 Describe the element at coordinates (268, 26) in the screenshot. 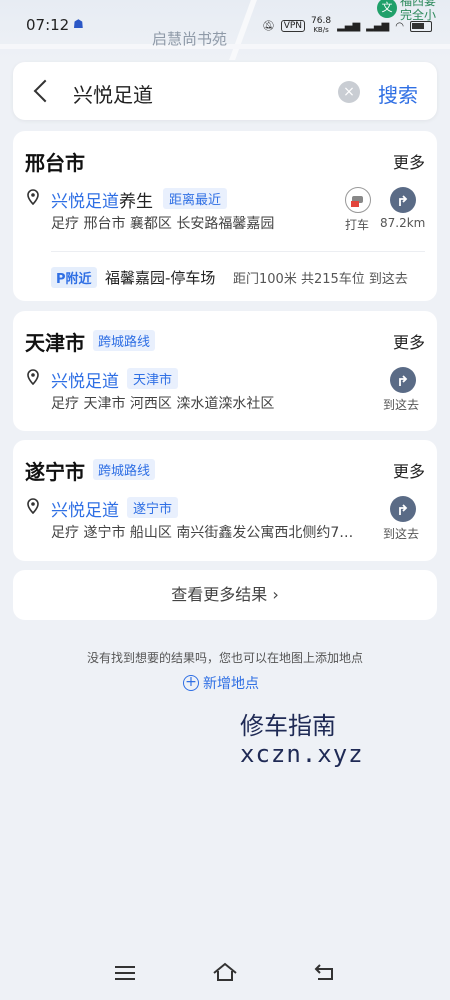

I see `mute-icon: 🔕︎` at that location.